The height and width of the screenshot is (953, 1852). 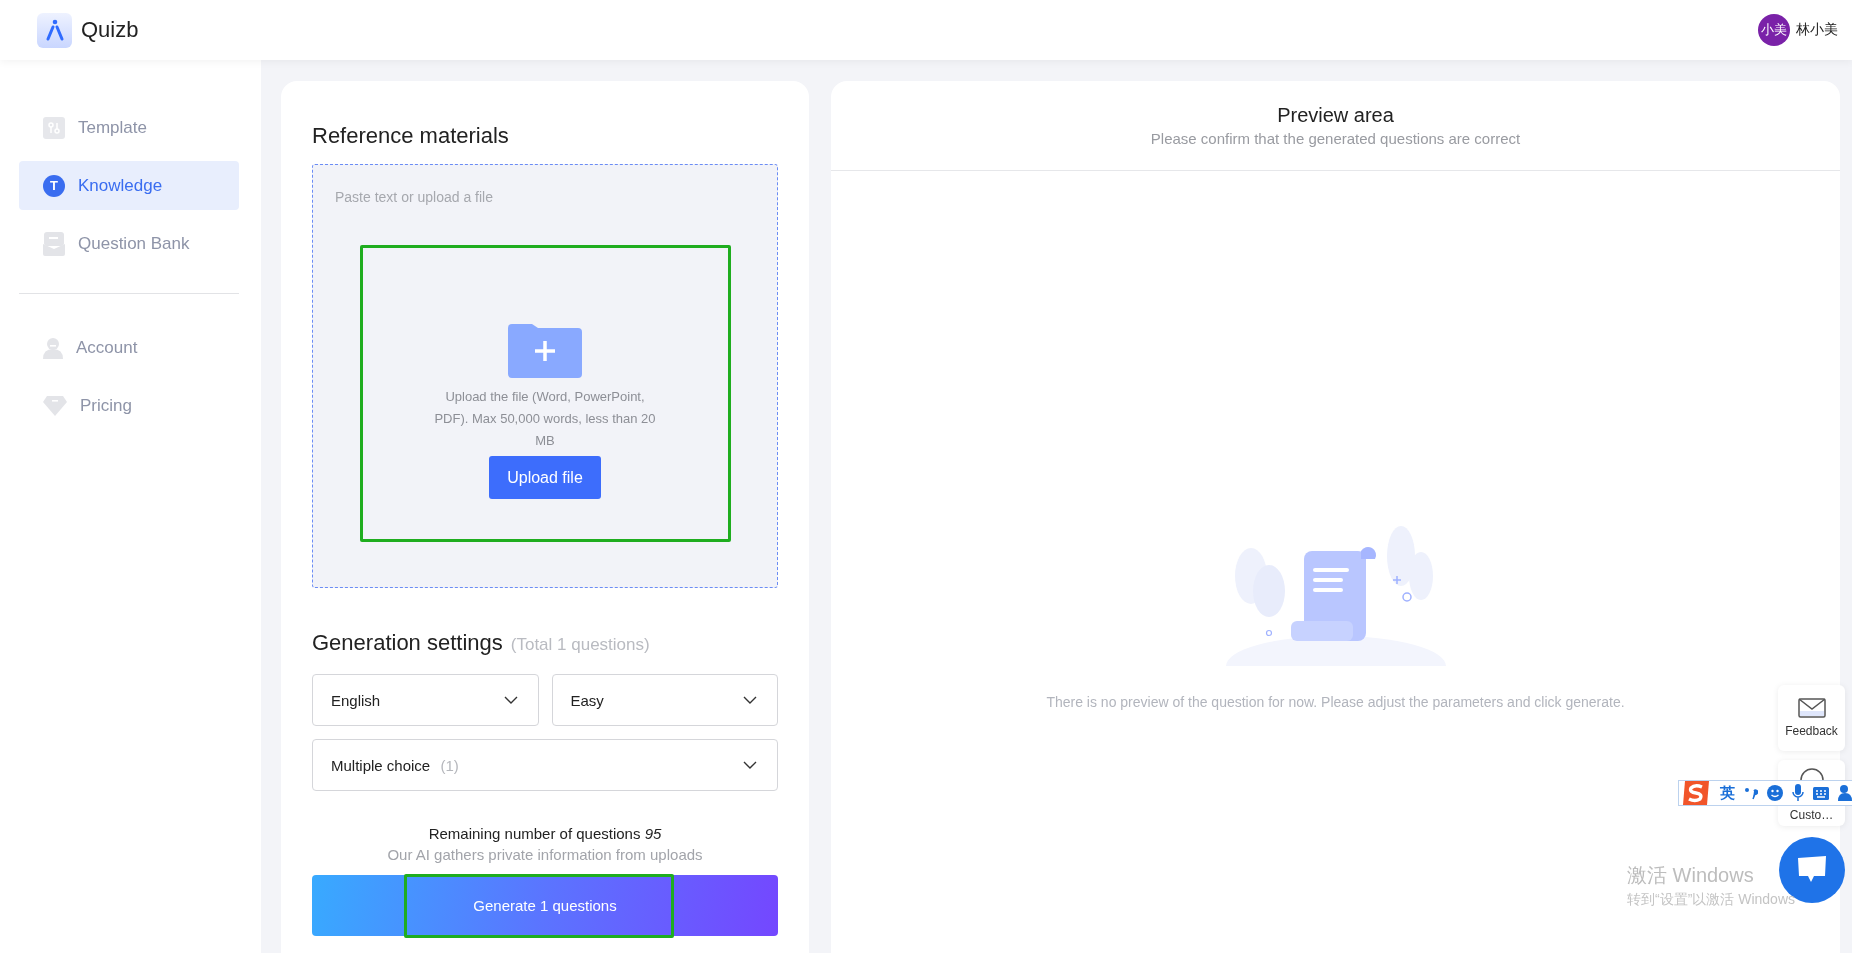 I want to click on sidebar-item: Account, so click(x=129, y=347).